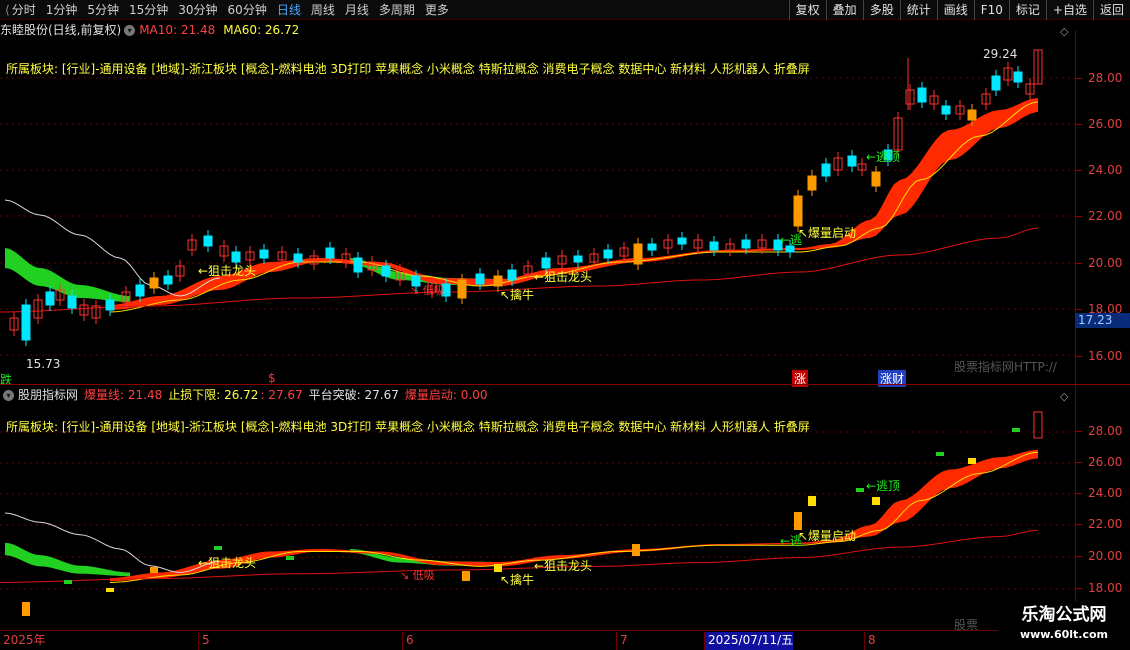 The image size is (1130, 650). Describe the element at coordinates (883, 157) in the screenshot. I see `annotation-escape-top: ←逃顶` at that location.